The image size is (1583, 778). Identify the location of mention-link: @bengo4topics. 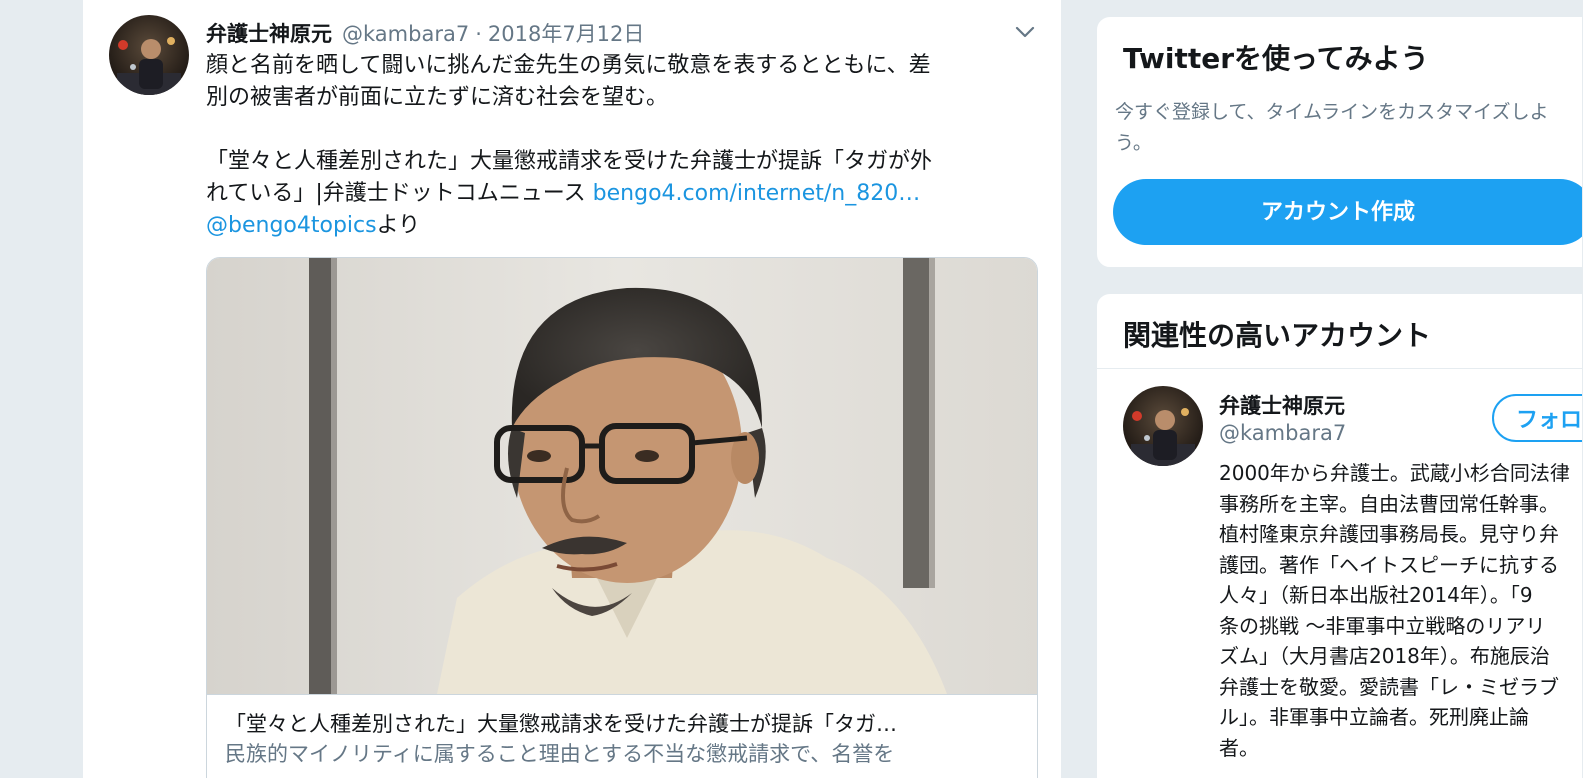
(291, 225).